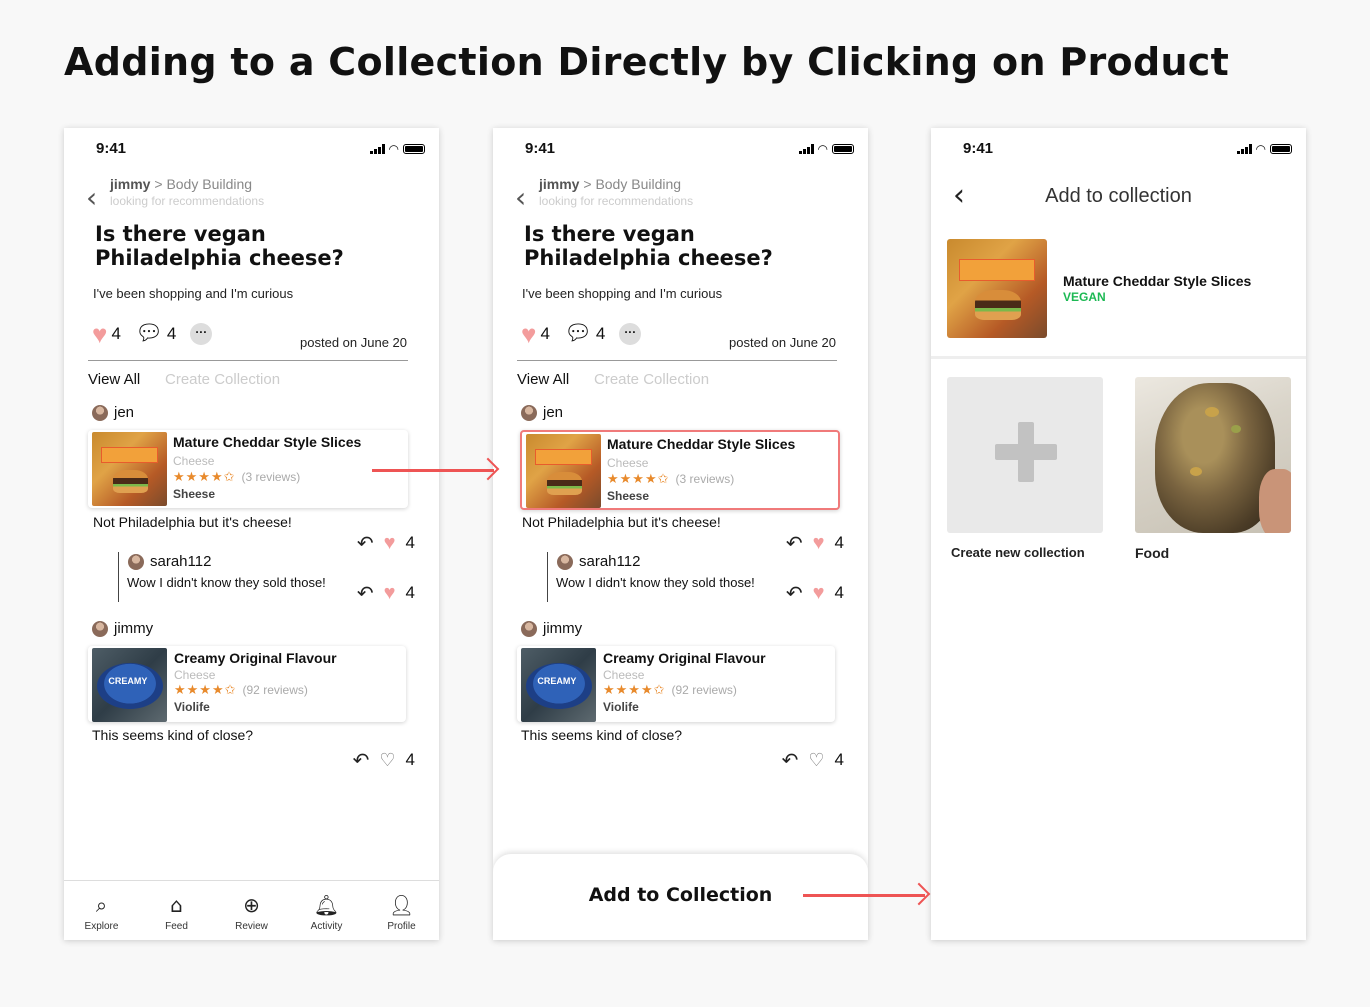  Describe the element at coordinates (433, 470) in the screenshot. I see `flow-arrow` at that location.